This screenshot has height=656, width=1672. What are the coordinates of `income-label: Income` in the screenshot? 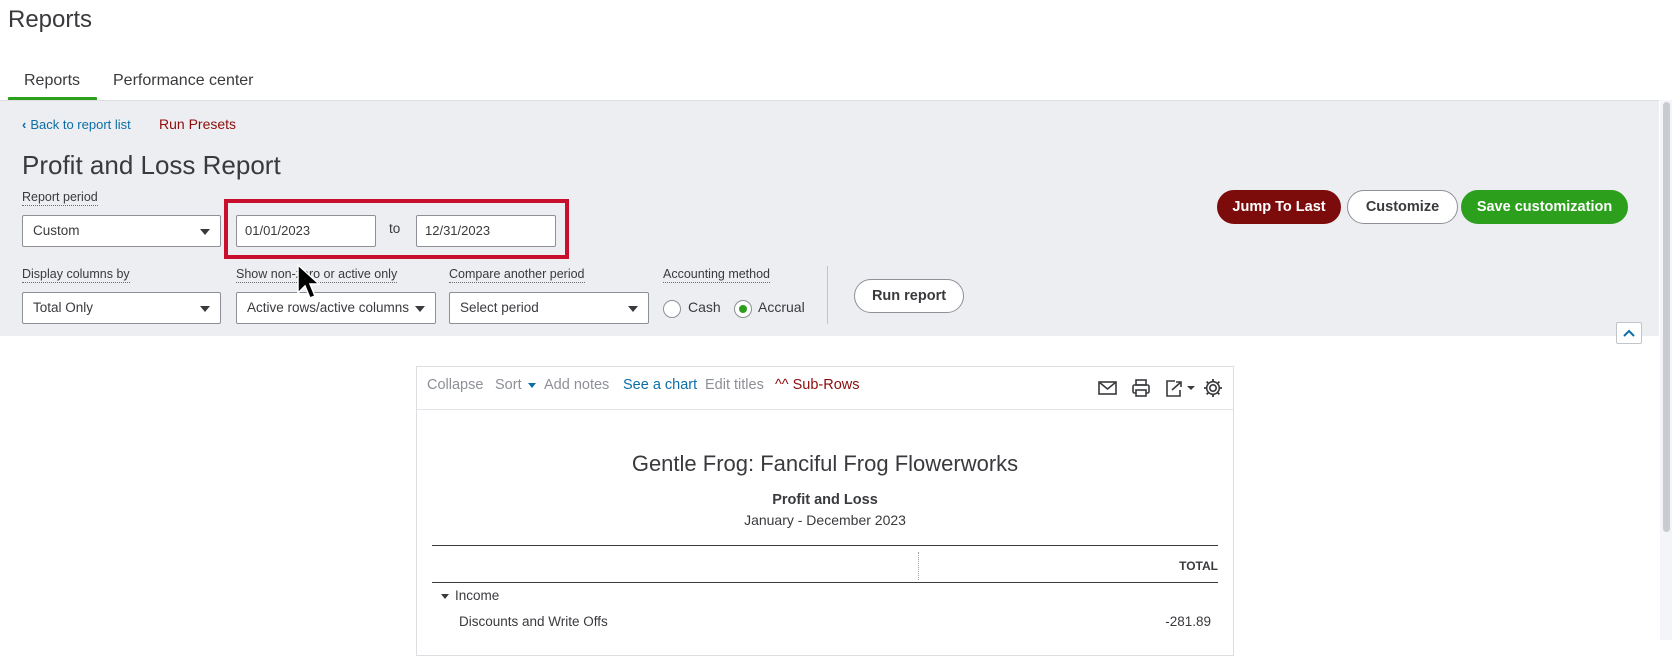 It's located at (477, 595).